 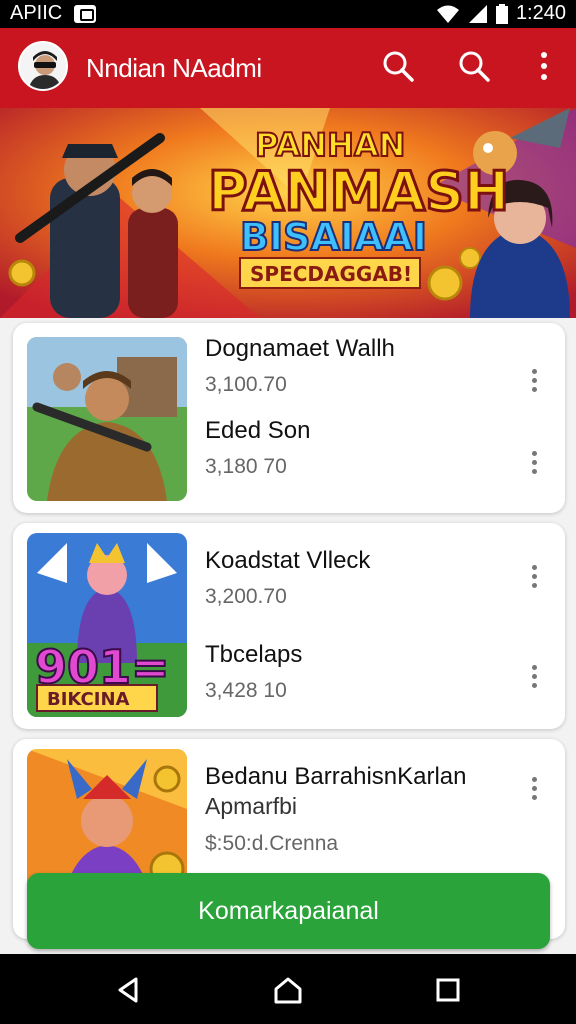 What do you see at coordinates (288, 560) in the screenshot?
I see `item-name: Koadstat Vlleck` at bounding box center [288, 560].